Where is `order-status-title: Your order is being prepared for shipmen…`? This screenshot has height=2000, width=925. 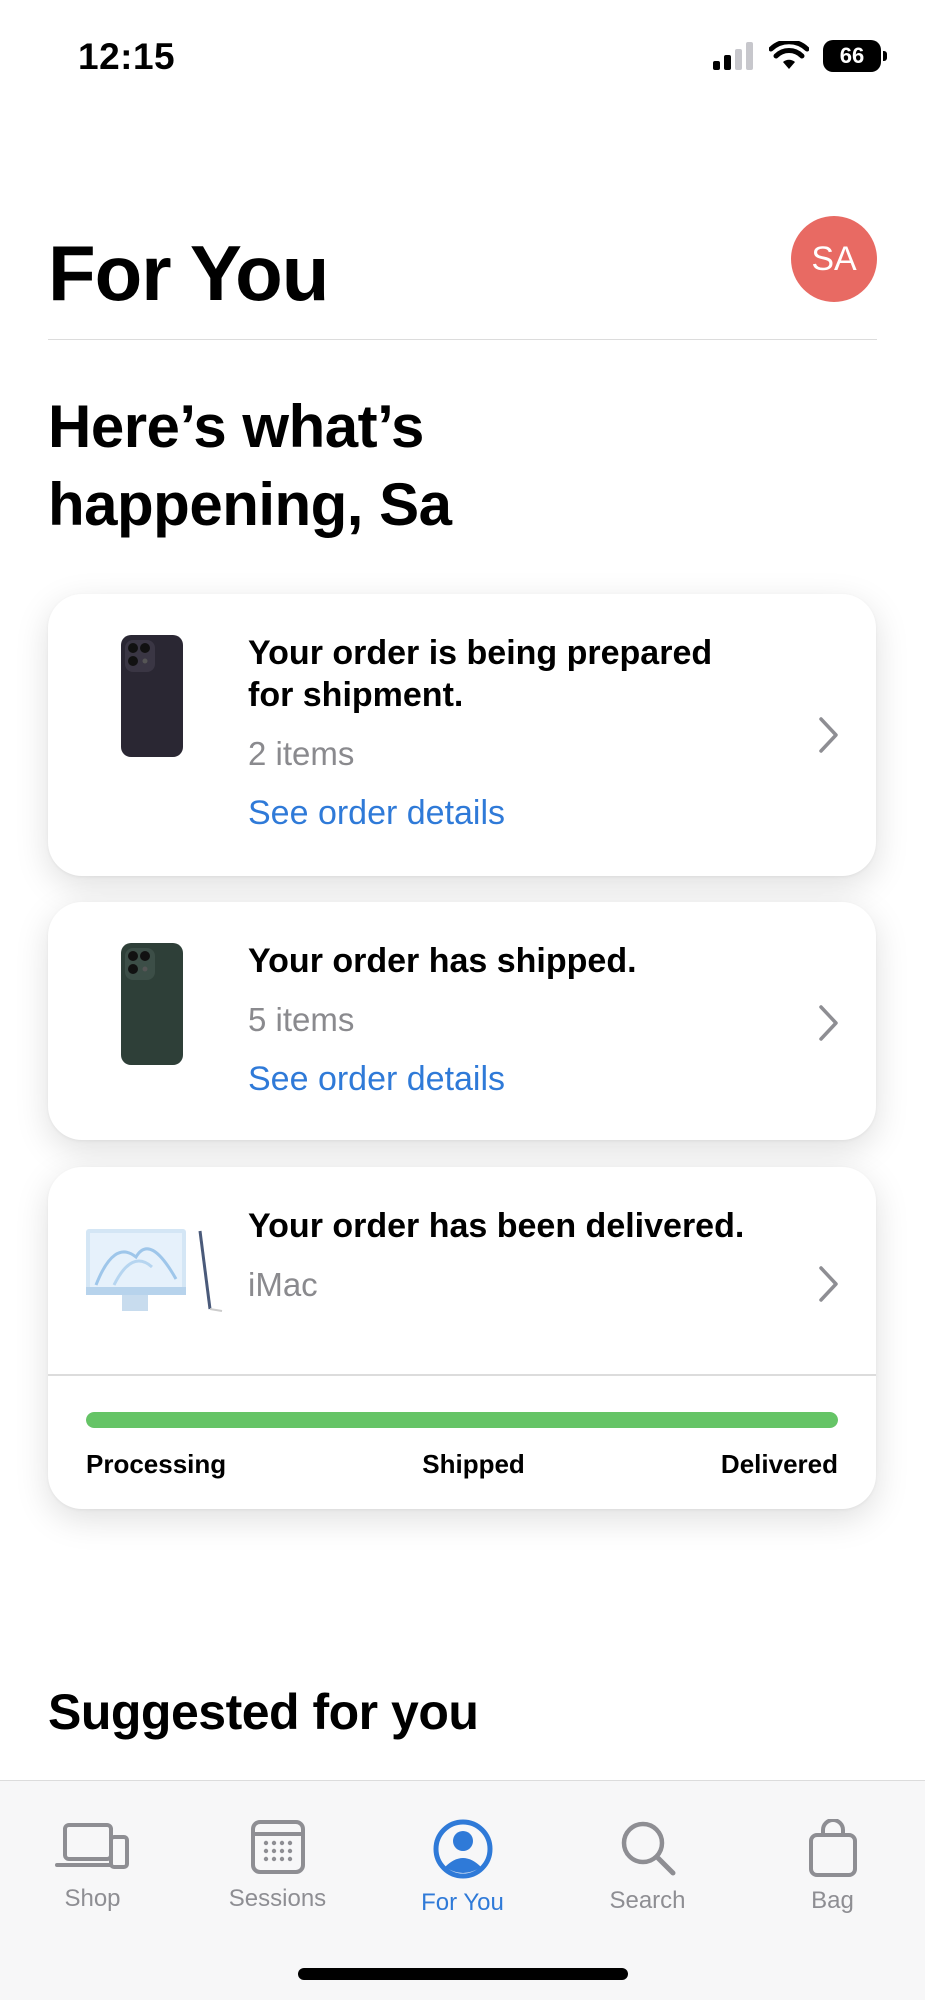 order-status-title: Your order is being prepared for shipmen… is located at coordinates (480, 674).